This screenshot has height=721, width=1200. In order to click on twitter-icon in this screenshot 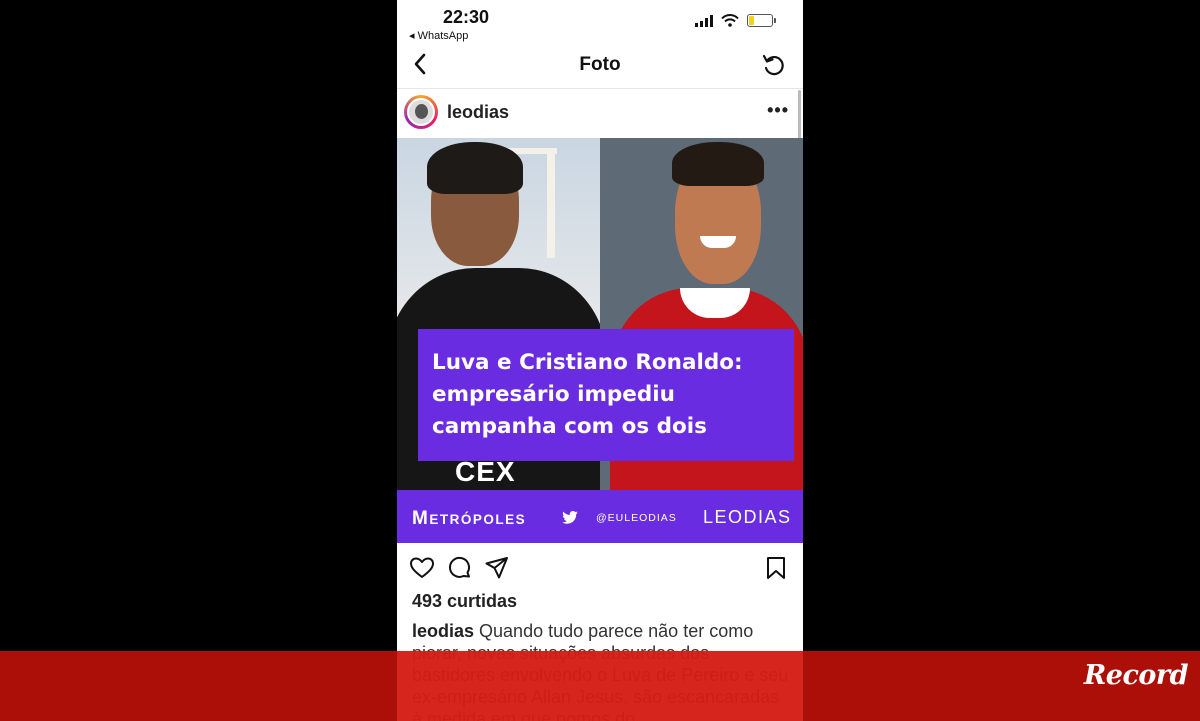, I will do `click(570, 517)`.